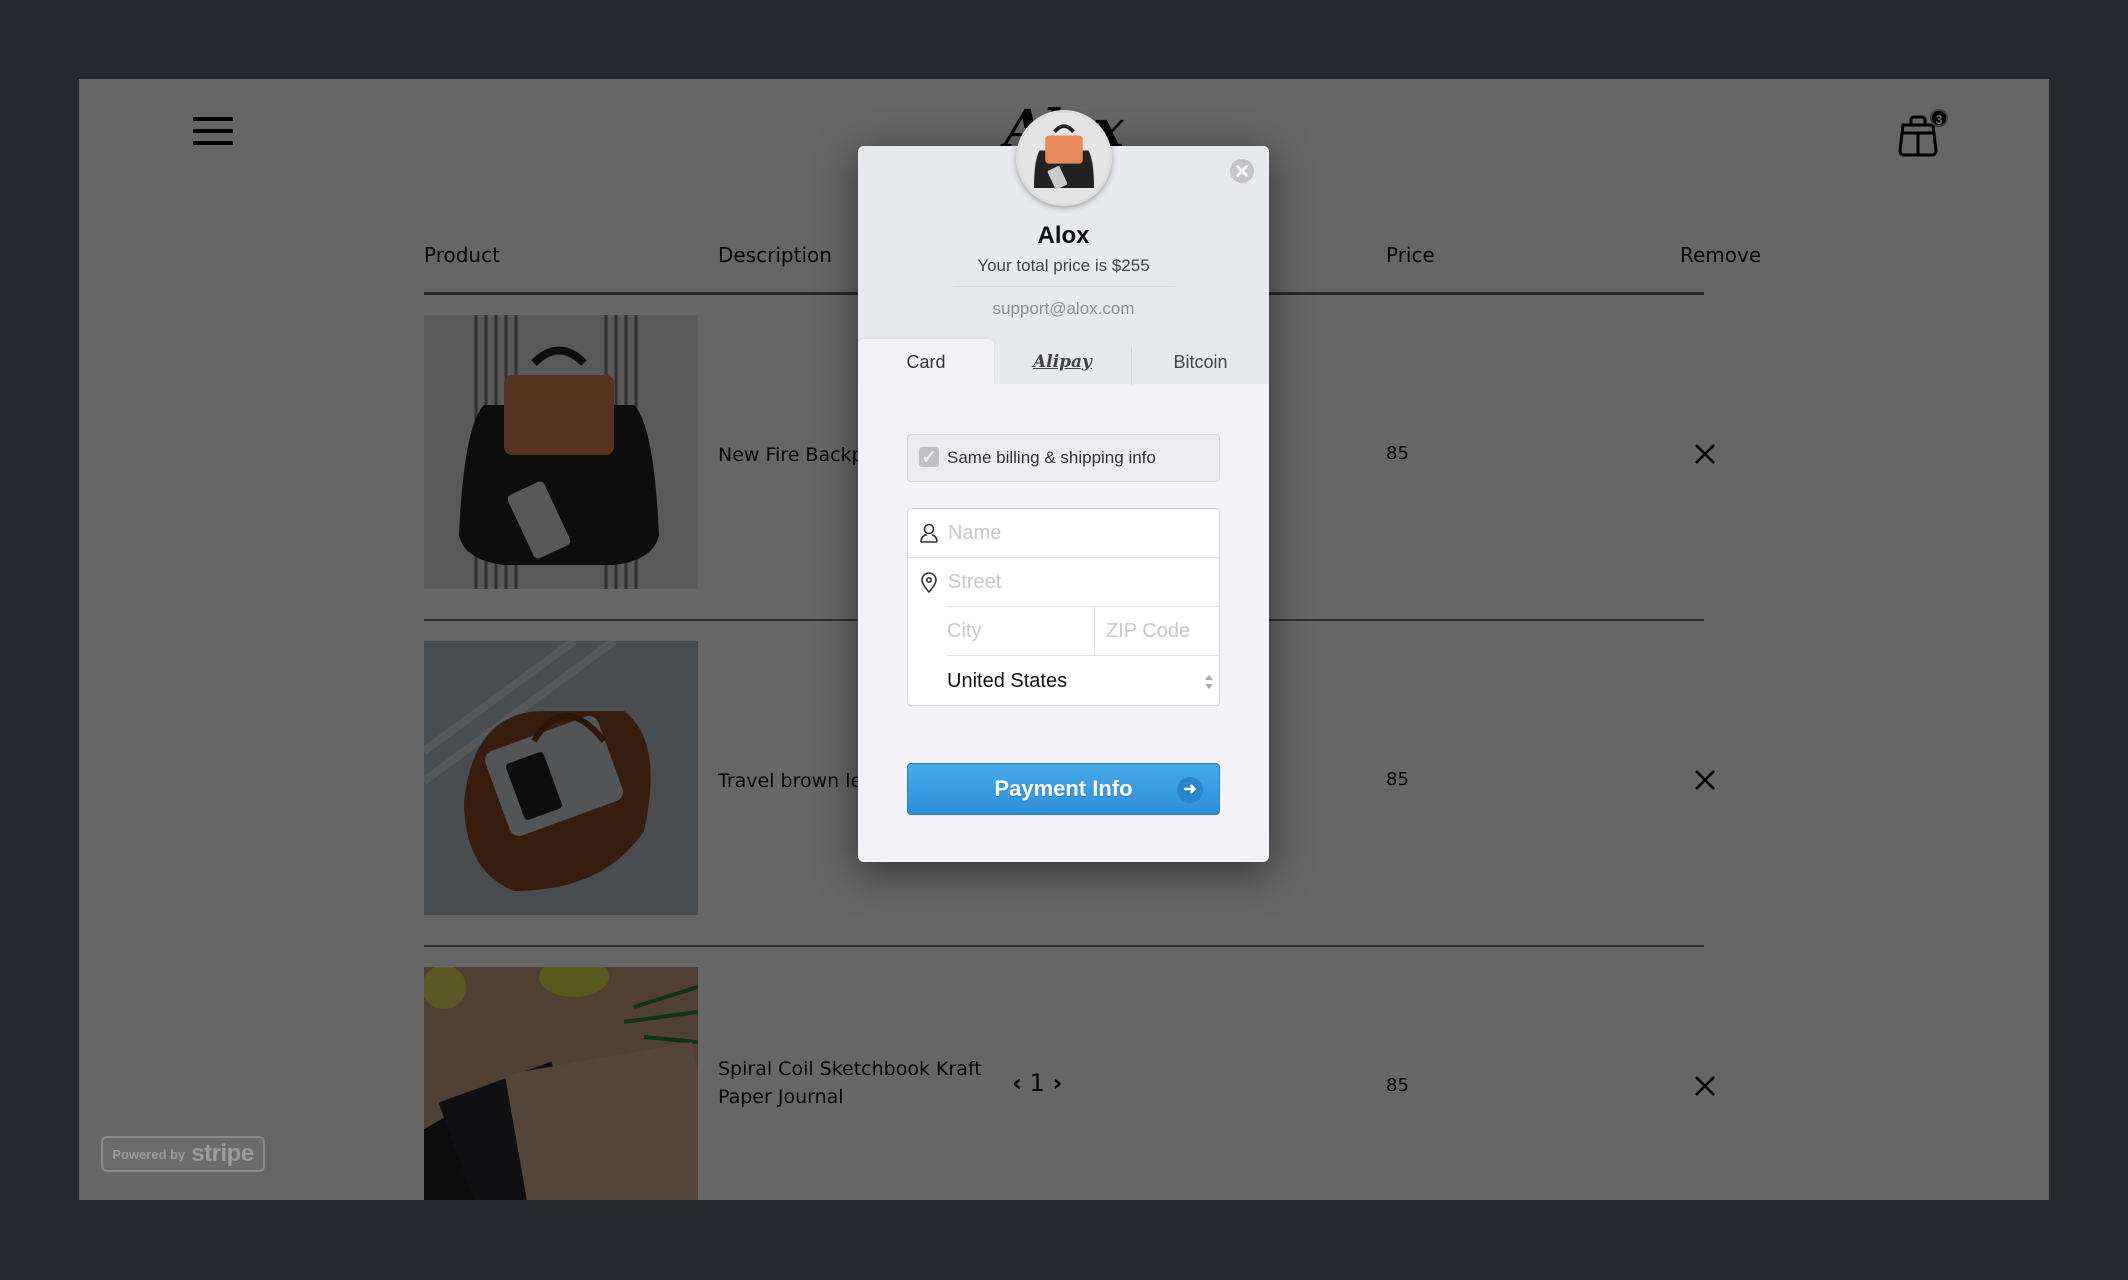 The height and width of the screenshot is (1280, 2128). I want to click on merchant-avatar, so click(1064, 158).